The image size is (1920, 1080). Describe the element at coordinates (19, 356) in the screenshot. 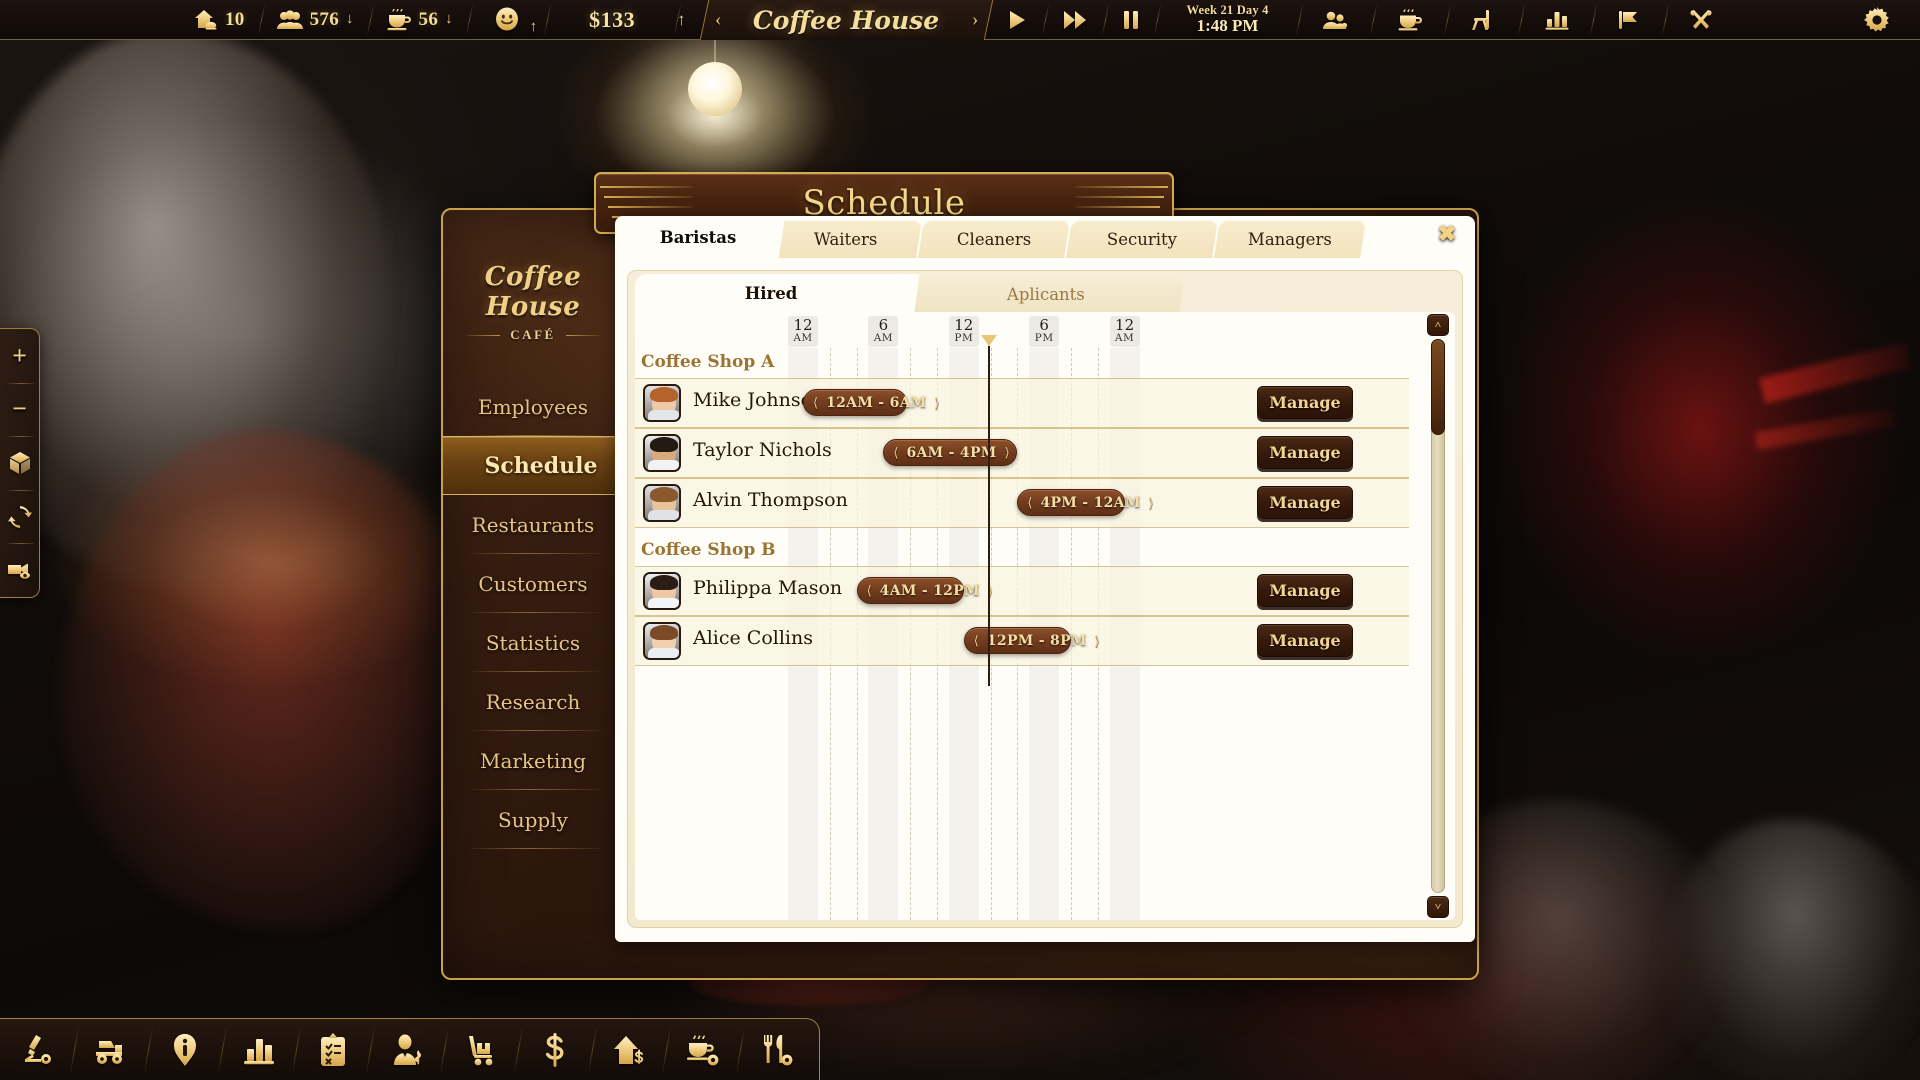

I see `zoom-in-button: +` at that location.